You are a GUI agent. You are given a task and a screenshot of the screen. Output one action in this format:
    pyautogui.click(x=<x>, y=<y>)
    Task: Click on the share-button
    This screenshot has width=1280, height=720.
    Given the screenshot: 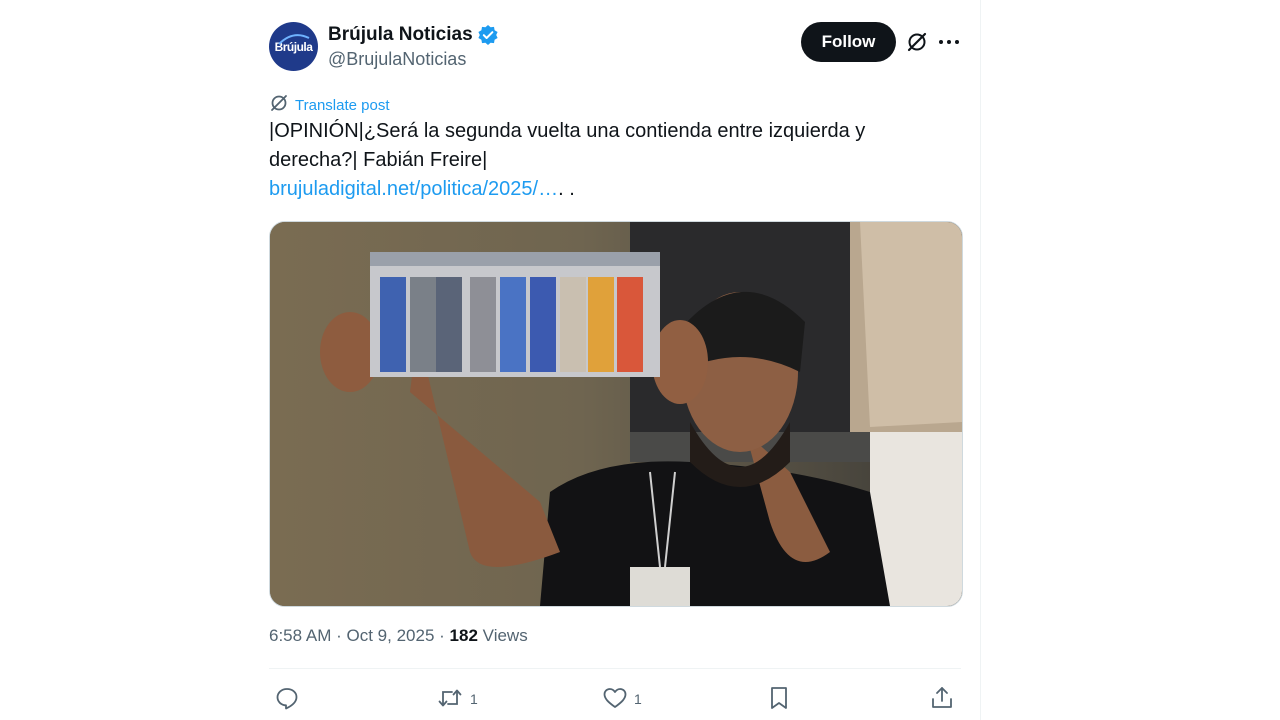 What is the action you would take?
    pyautogui.click(x=942, y=699)
    